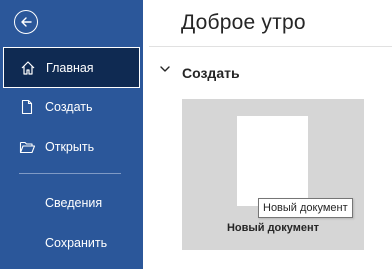  I want to click on nav-item-save: Сохранить, so click(71, 243).